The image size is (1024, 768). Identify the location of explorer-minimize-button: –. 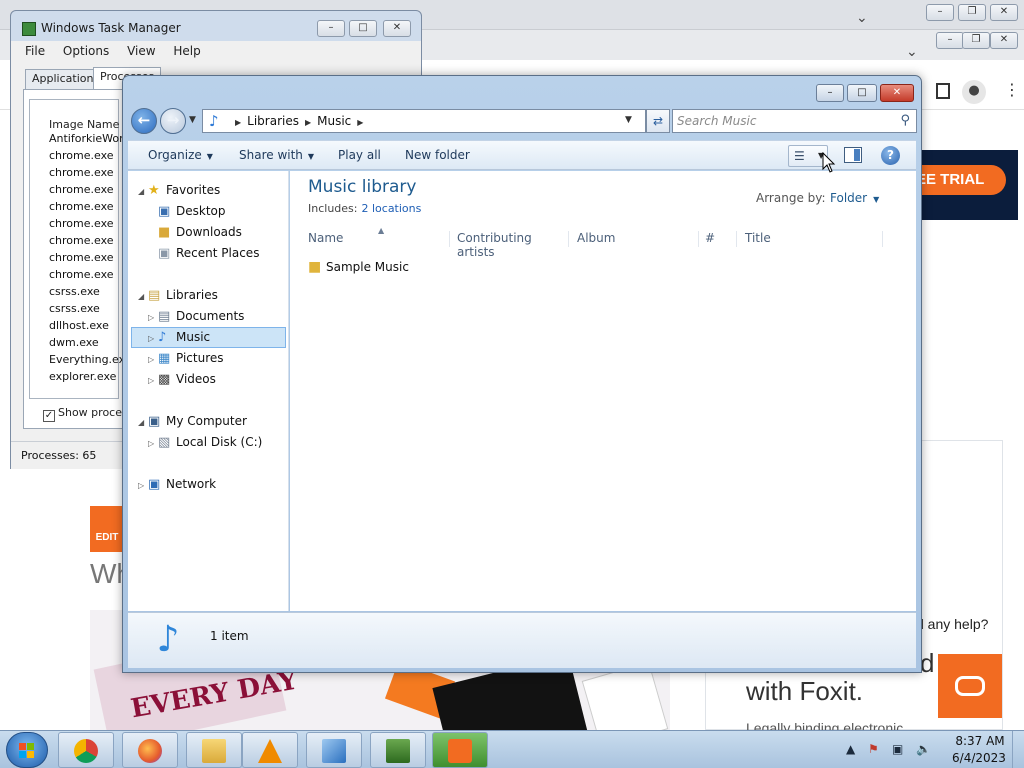
(830, 93).